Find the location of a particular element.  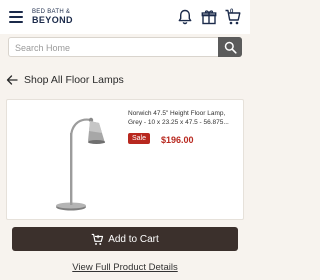

product-image is located at coordinates (67, 160).